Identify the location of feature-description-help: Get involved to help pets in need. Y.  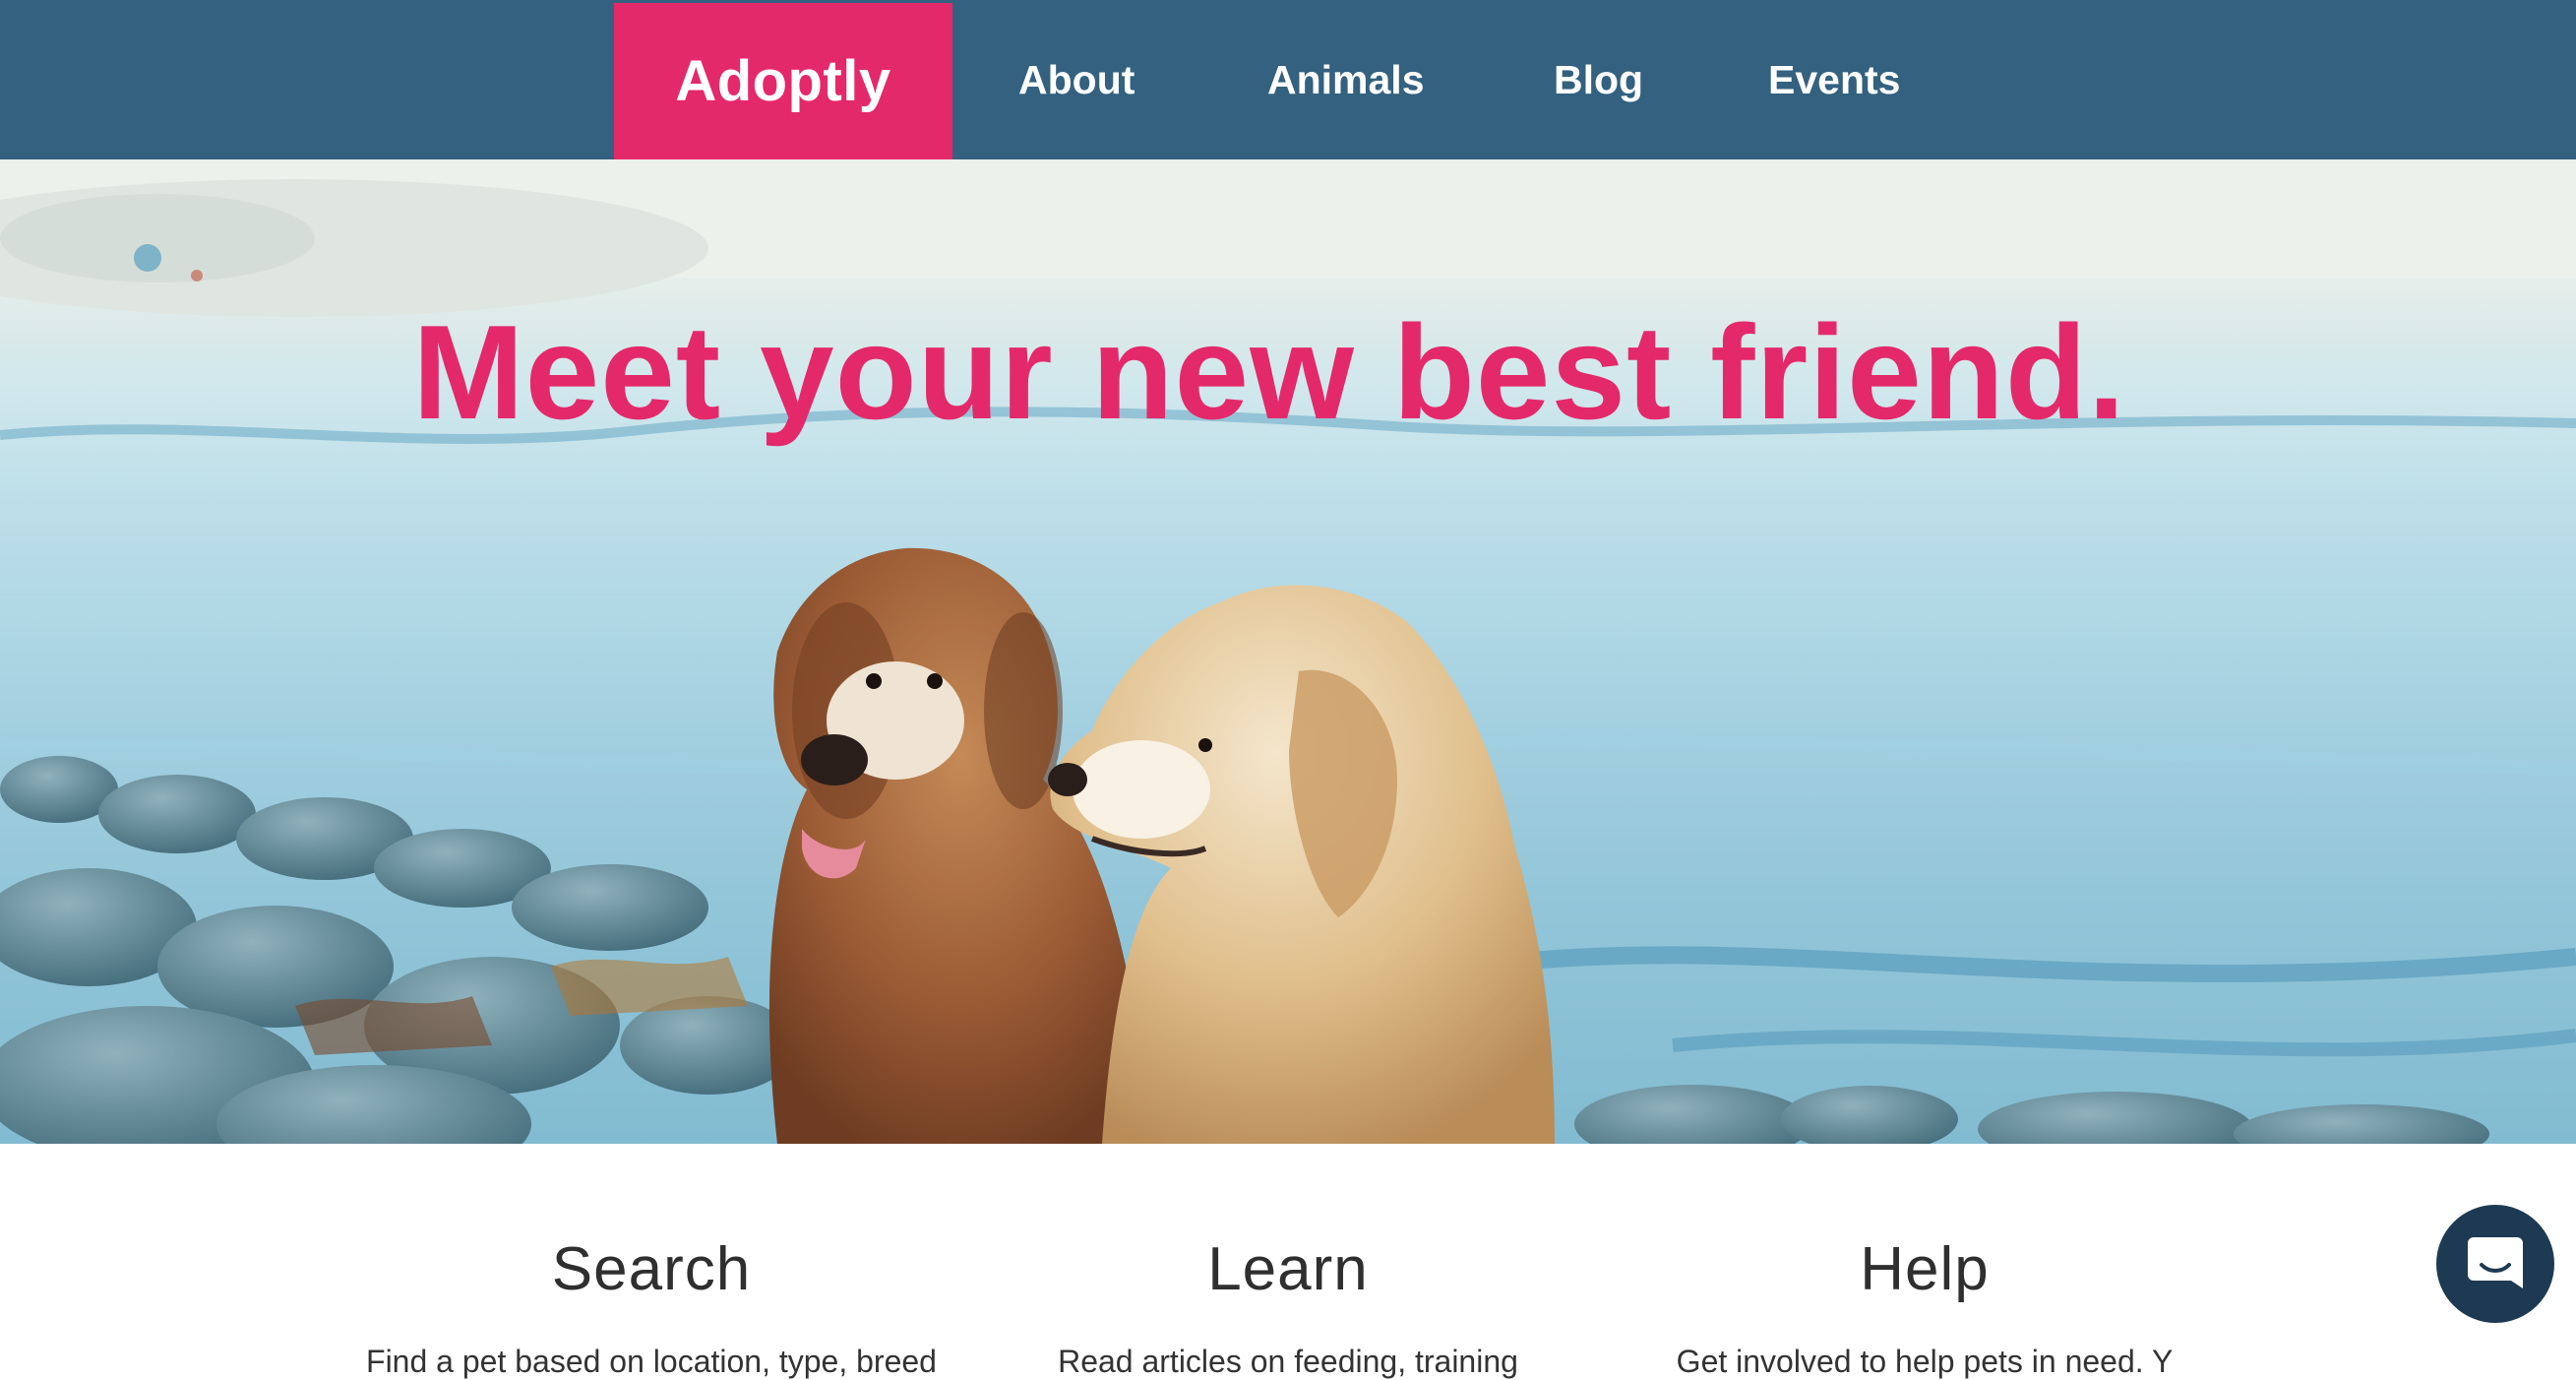
(1925, 1361).